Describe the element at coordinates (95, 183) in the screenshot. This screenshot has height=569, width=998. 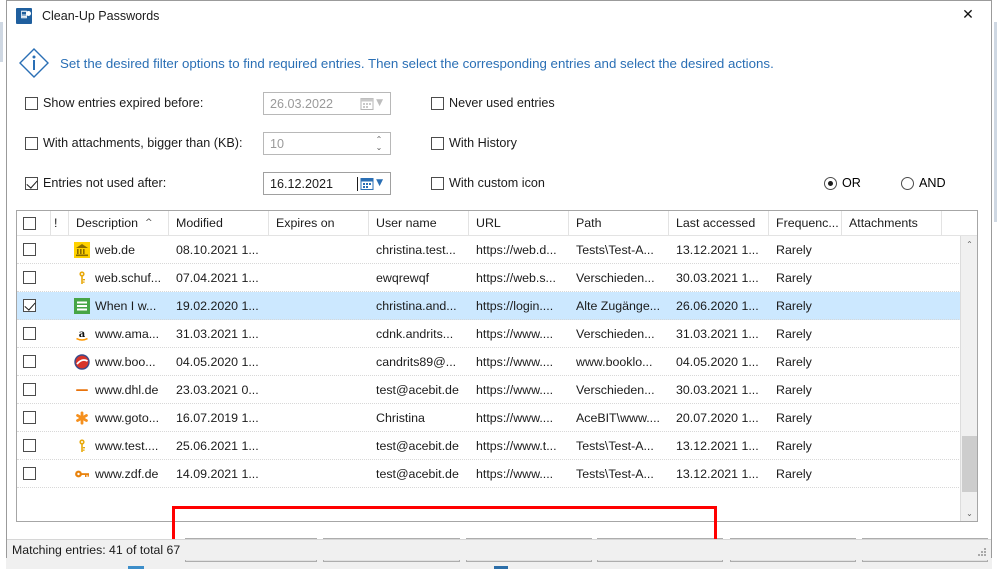
I see `checkbox-entries-not-used-after: Entries not used after:` at that location.